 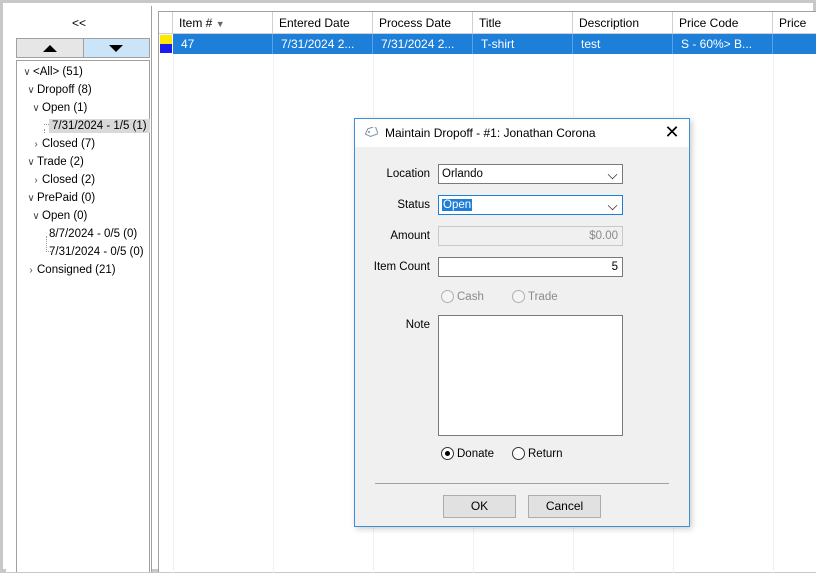 I want to click on tree-item-prepaid: ∨ PrePaid (0), so click(x=60, y=198).